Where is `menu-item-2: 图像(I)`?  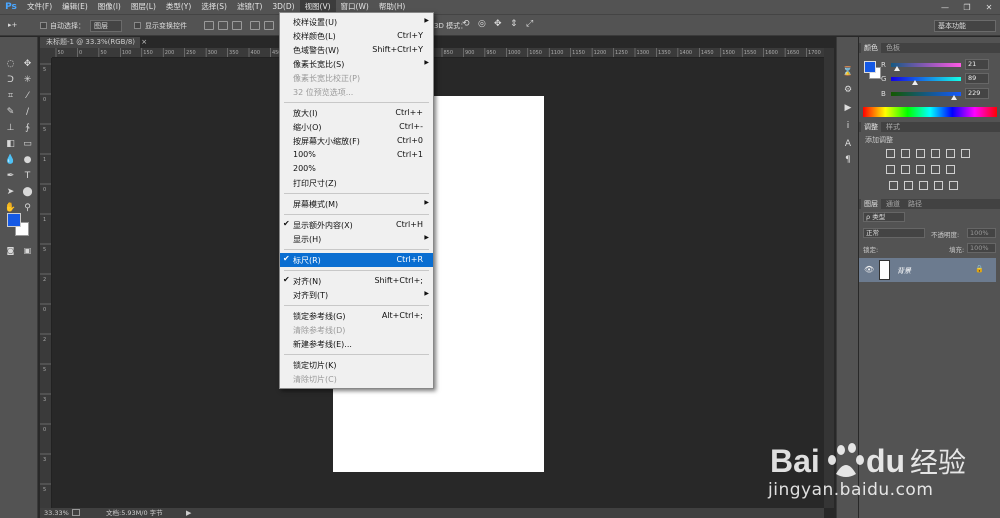
menu-item-2: 图像(I) is located at coordinates (109, 7).